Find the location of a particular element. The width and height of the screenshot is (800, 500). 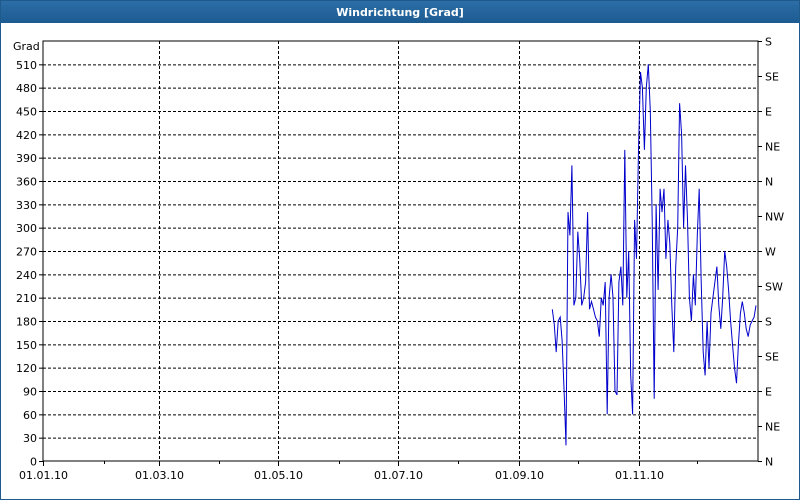

y-tick-label: 90 is located at coordinates (30, 392).